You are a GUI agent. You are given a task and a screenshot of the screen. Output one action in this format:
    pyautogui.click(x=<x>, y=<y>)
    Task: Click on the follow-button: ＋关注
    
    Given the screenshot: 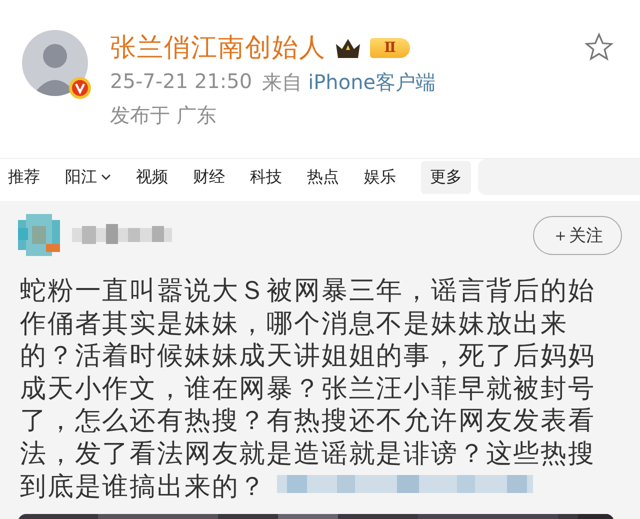 What is the action you would take?
    pyautogui.click(x=577, y=235)
    